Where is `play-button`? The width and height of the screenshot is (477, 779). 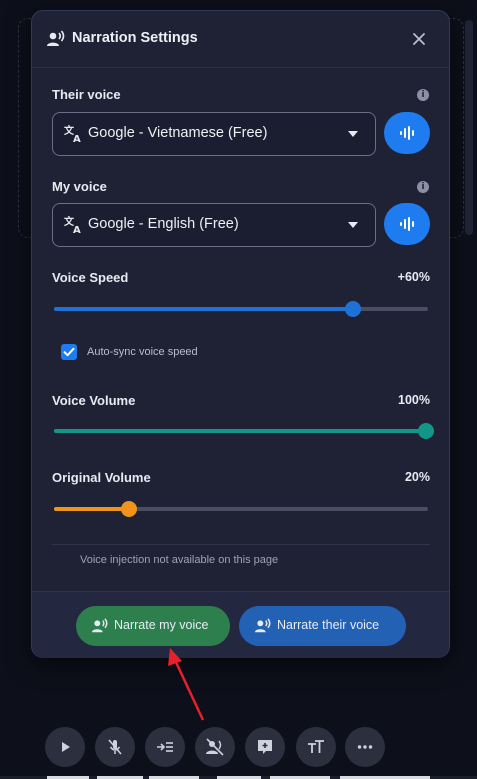
play-button is located at coordinates (65, 747).